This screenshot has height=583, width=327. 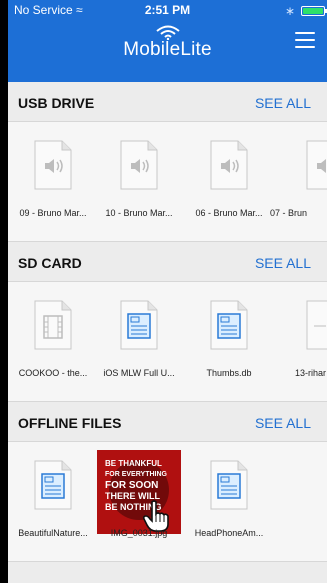 I want to click on file-name: IMG_0031.jpg, so click(x=139, y=533).